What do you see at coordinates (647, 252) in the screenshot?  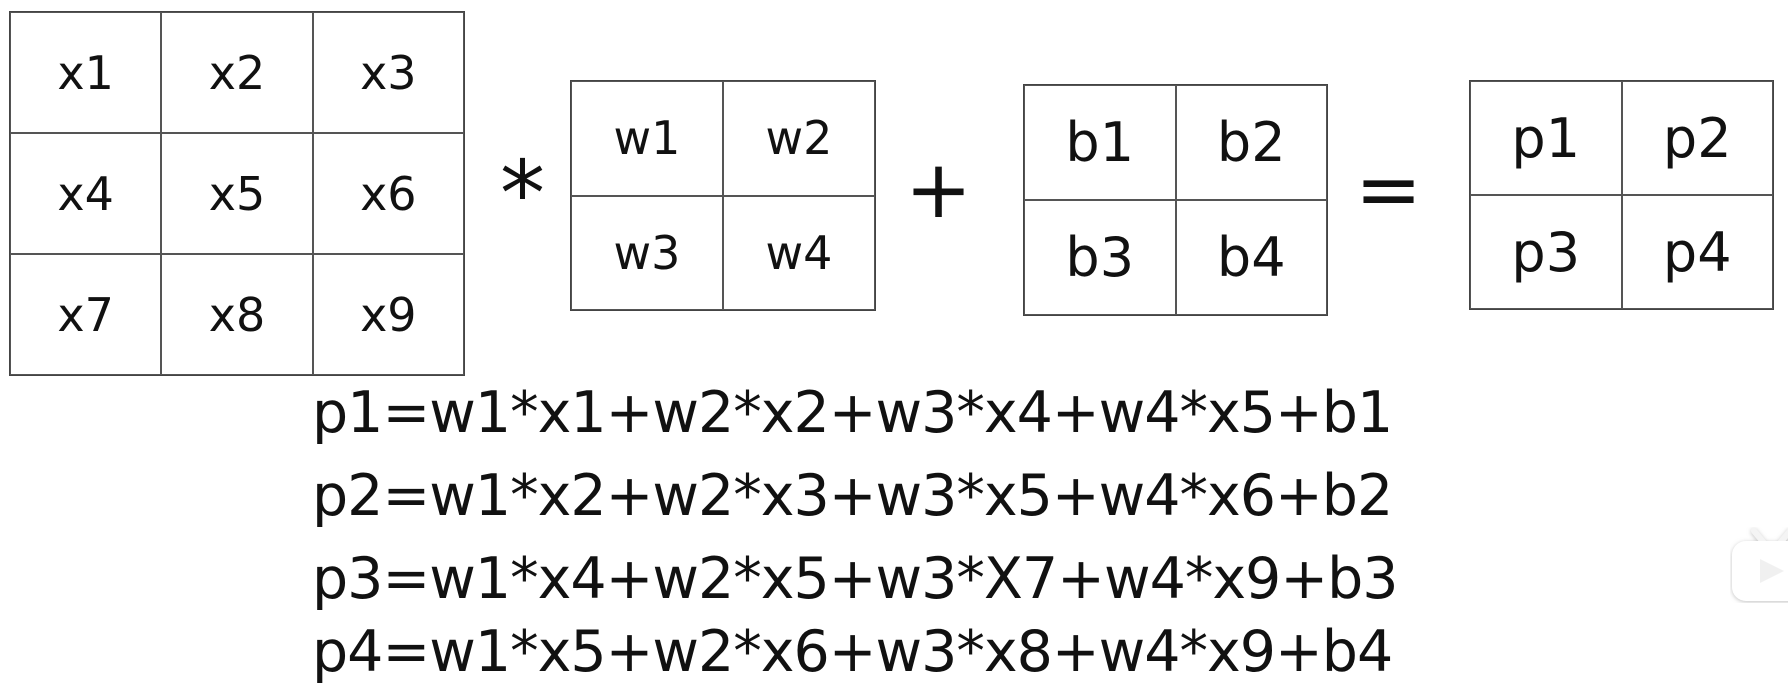 I see `matrix-cell: w3` at bounding box center [647, 252].